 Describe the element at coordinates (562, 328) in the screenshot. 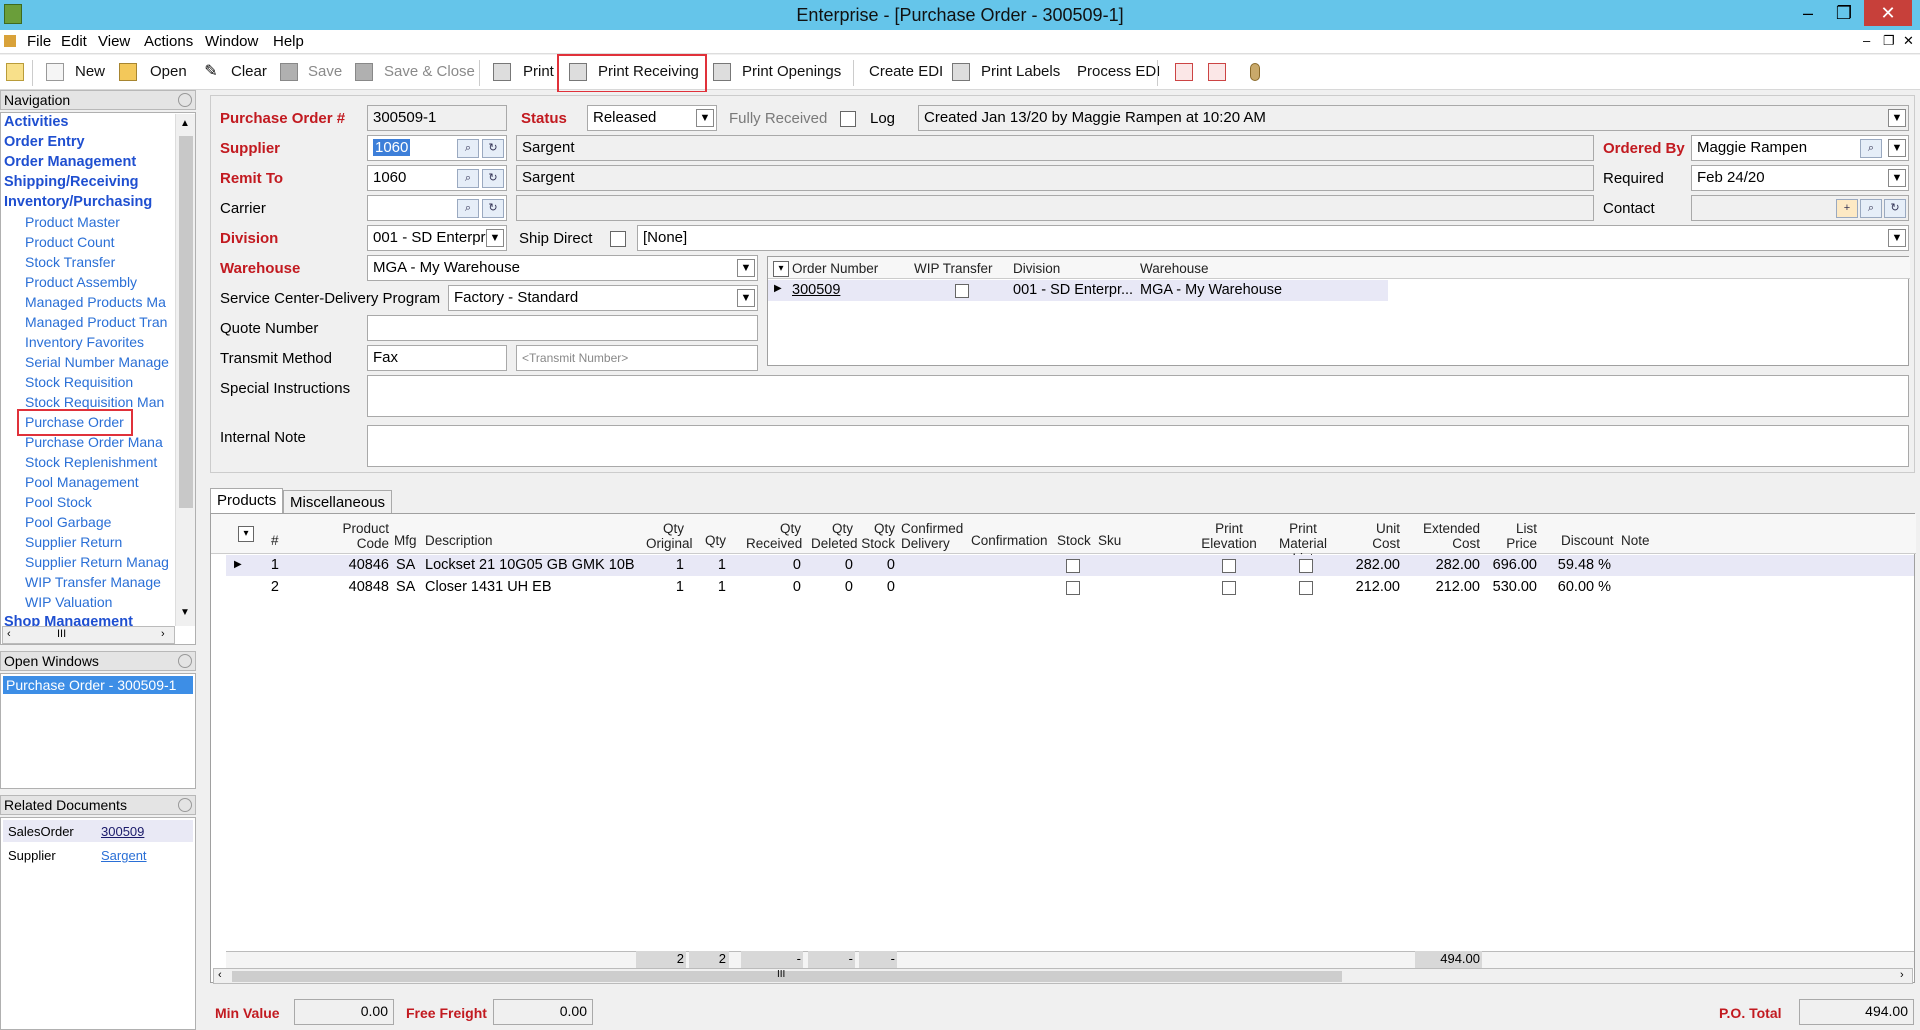

I see `quote-number-field` at that location.